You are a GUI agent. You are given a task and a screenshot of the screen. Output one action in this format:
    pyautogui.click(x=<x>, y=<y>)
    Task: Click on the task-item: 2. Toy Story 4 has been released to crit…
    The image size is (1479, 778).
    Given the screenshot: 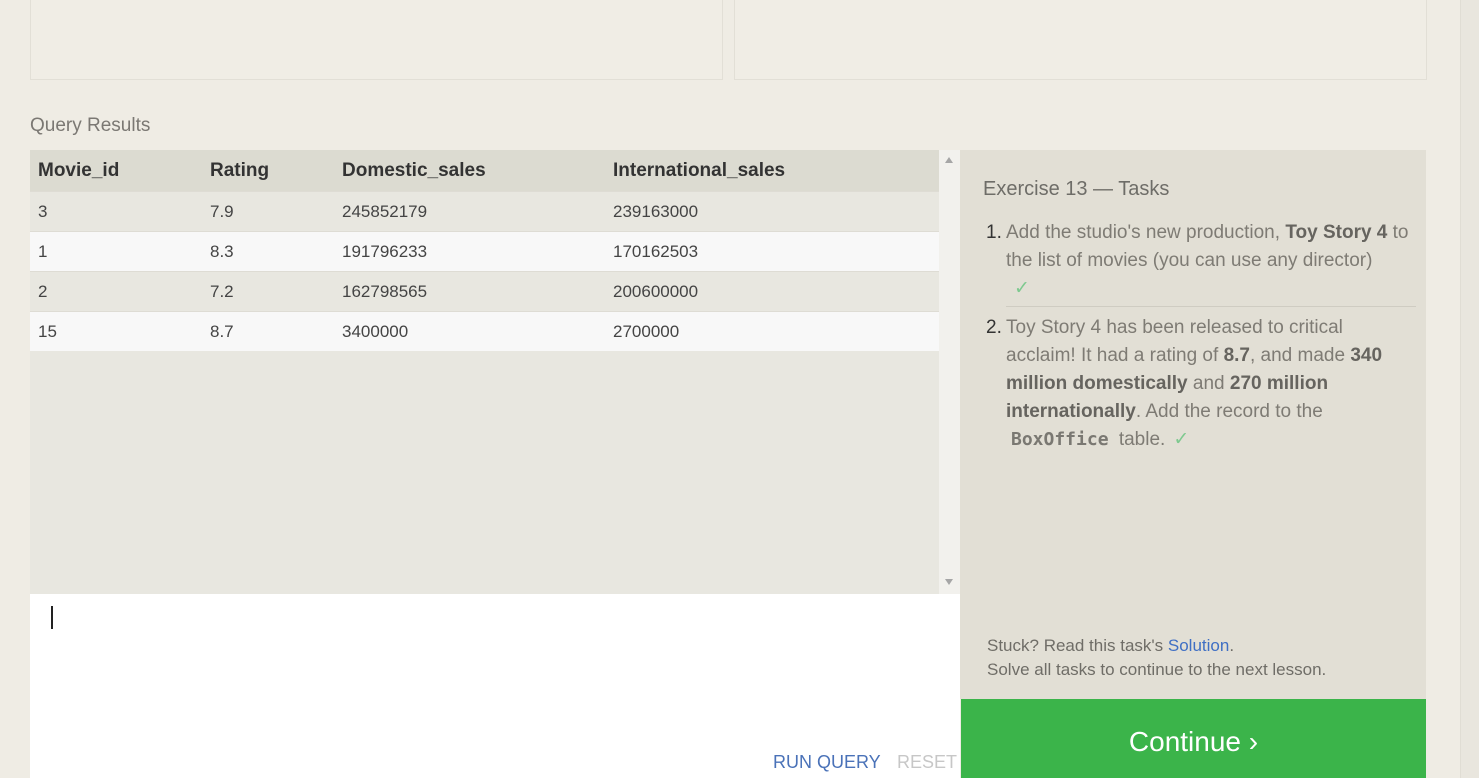 What is the action you would take?
    pyautogui.click(x=1201, y=384)
    